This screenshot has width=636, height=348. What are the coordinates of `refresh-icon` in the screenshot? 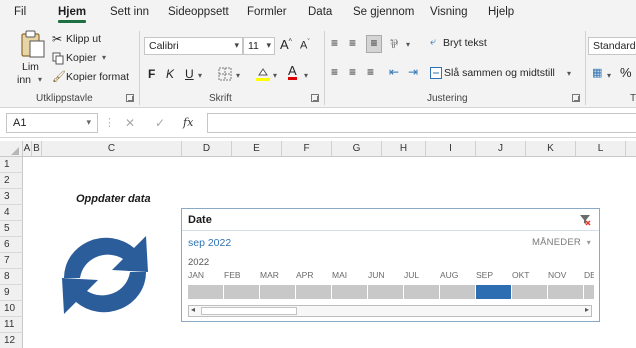 It's located at (105, 274).